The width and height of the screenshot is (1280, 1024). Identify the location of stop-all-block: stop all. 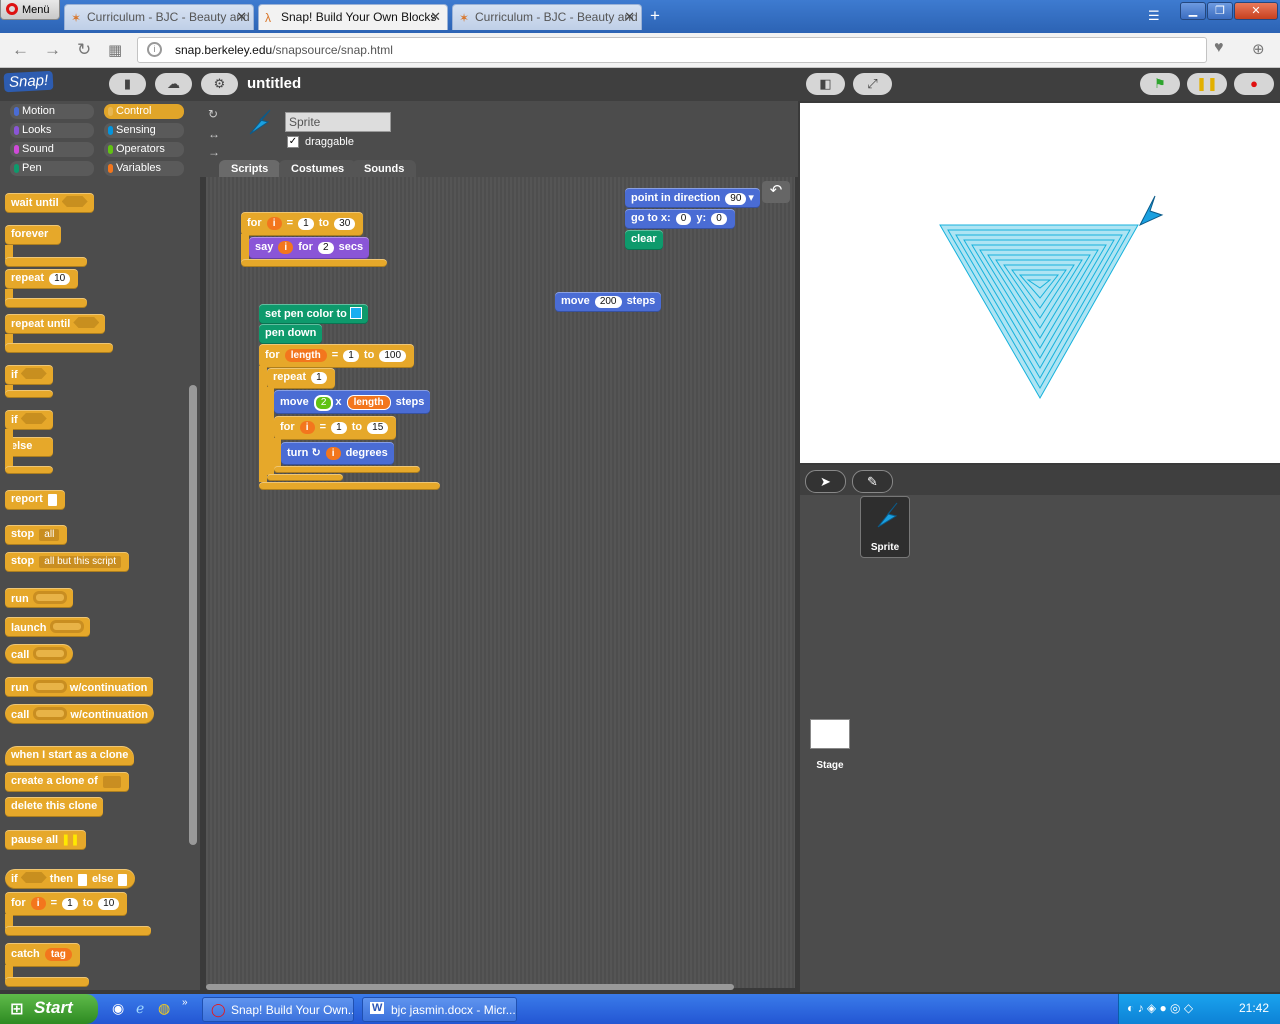
(36, 535).